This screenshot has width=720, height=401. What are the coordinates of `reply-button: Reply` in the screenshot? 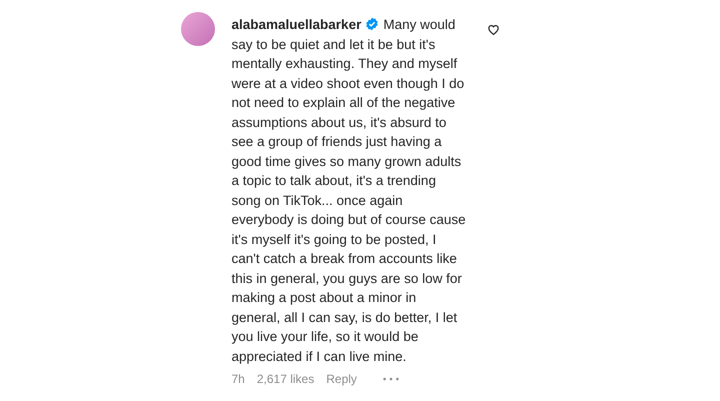 It's located at (341, 379).